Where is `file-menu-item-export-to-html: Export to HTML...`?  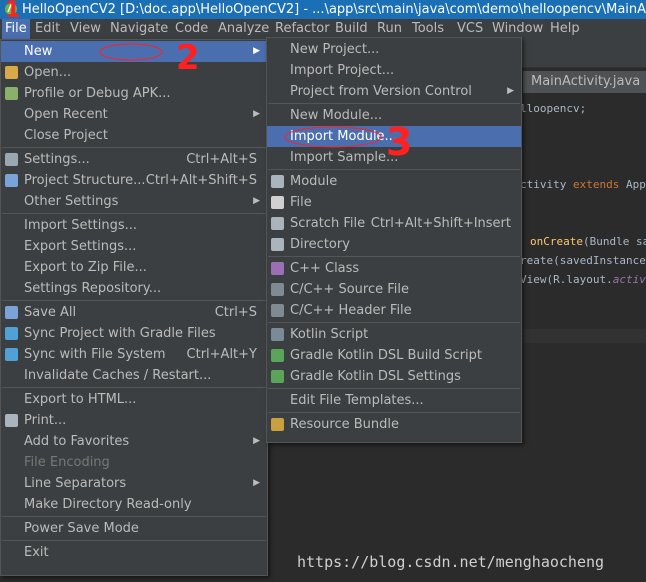
file-menu-item-export-to-html: Export to HTML... is located at coordinates (134, 399).